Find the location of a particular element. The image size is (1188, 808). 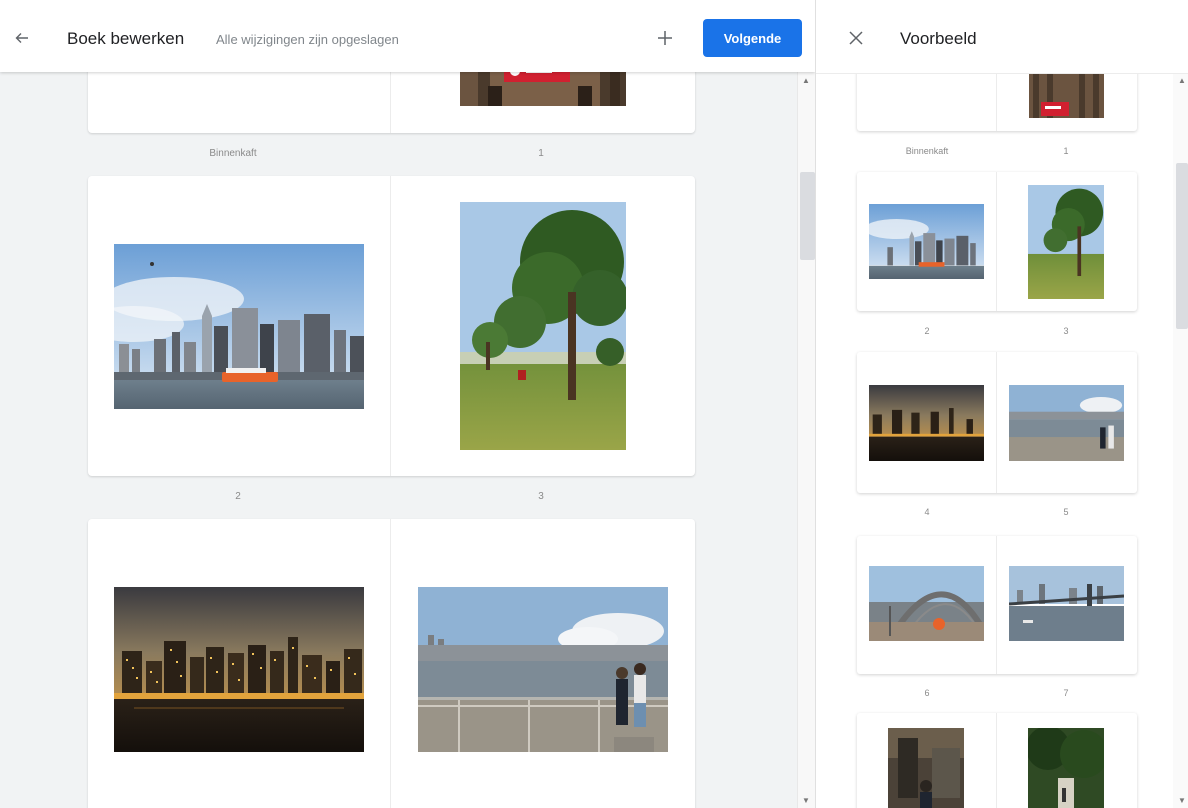

page-label-1: 1 is located at coordinates (541, 153).